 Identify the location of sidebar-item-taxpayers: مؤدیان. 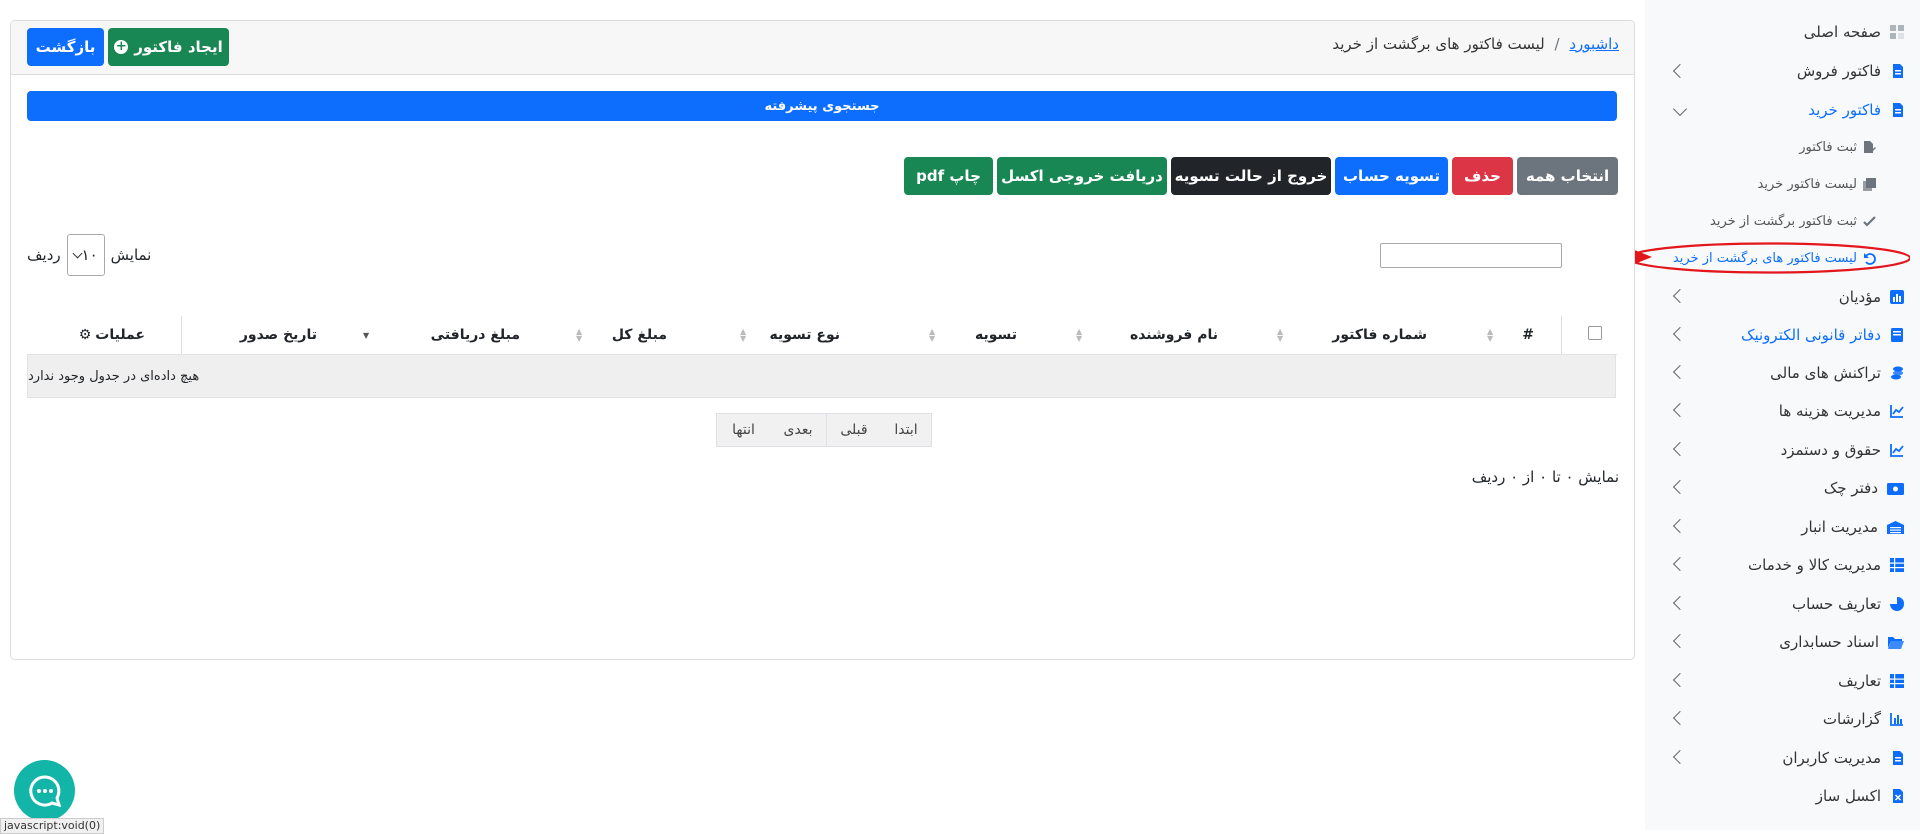
(1871, 297).